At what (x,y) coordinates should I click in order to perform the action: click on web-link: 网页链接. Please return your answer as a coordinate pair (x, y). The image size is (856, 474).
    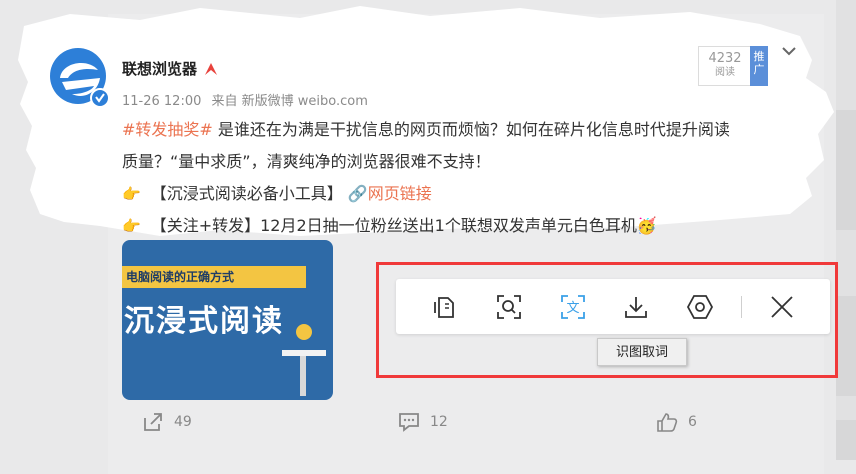
    Looking at the image, I should click on (400, 193).